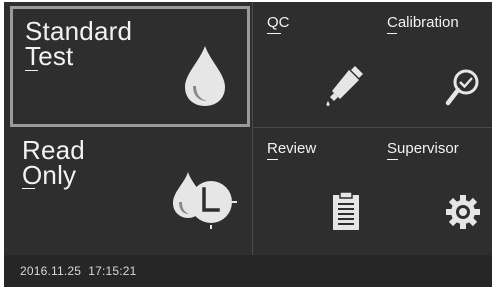 The width and height of the screenshot is (494, 289). What do you see at coordinates (205, 76) in the screenshot?
I see `drop-icon` at bounding box center [205, 76].